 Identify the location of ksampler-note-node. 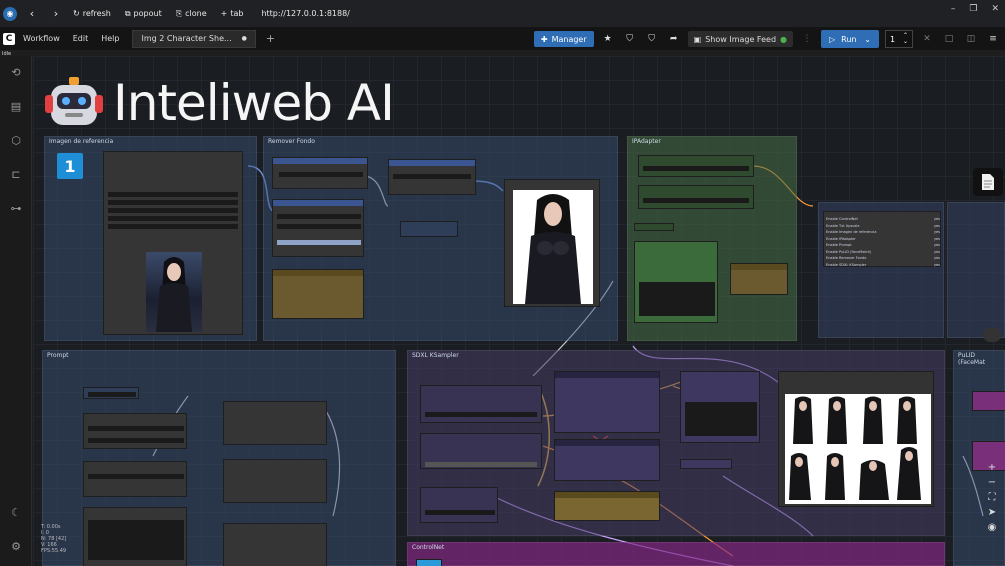
(607, 506).